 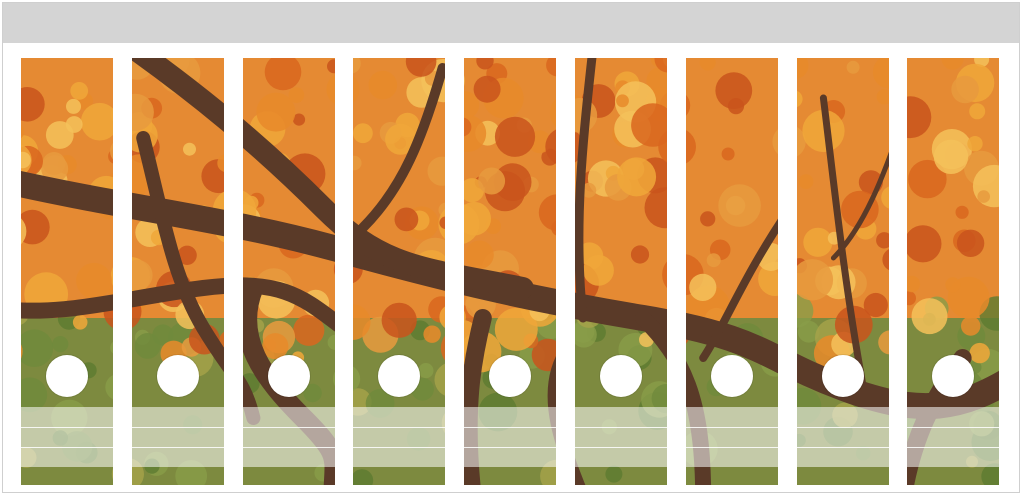 I want to click on top-band, so click(x=511, y=23).